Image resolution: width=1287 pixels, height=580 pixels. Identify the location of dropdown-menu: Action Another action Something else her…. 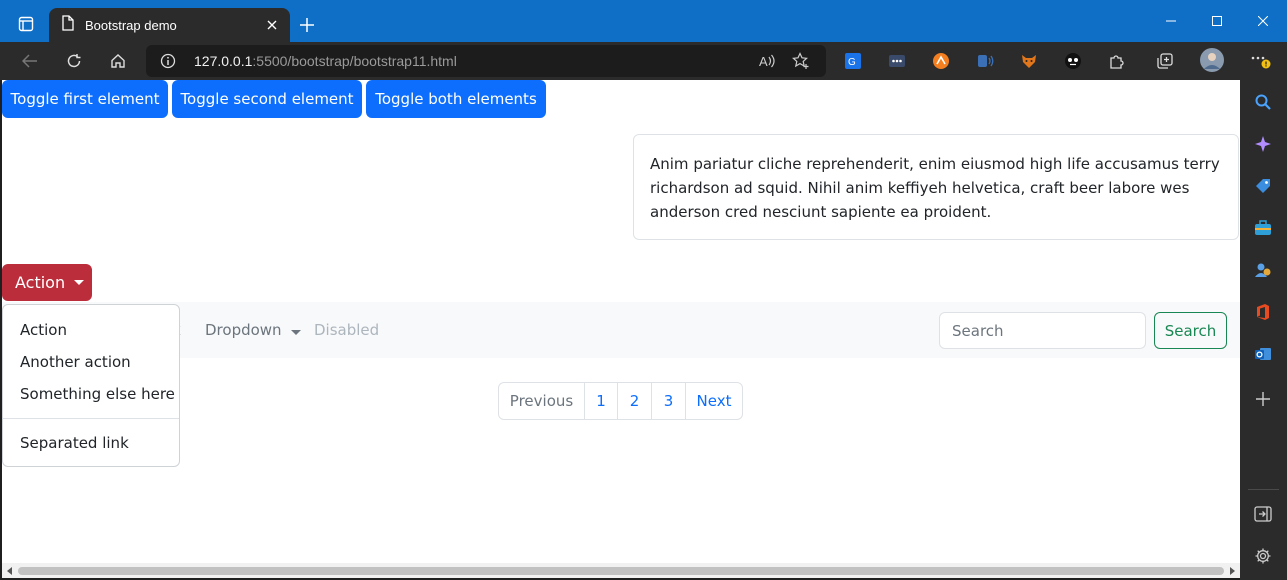
(91, 385).